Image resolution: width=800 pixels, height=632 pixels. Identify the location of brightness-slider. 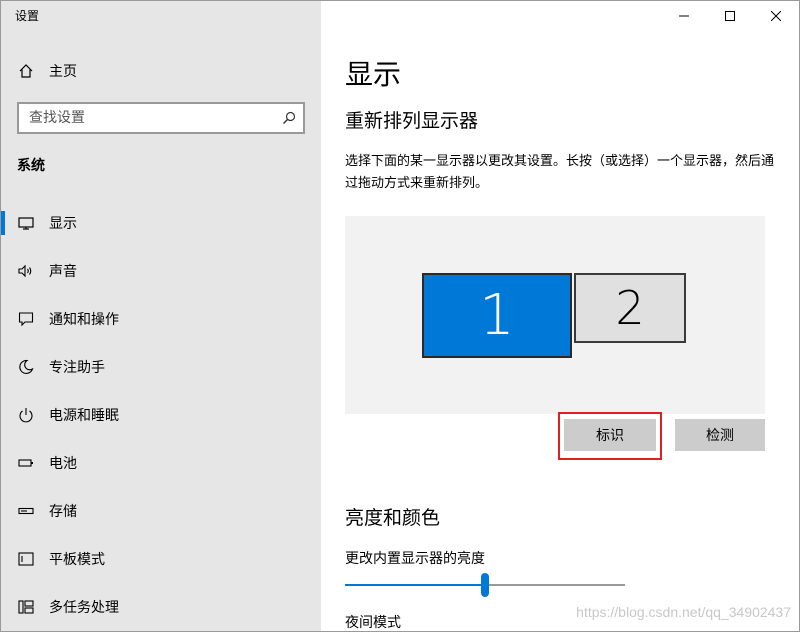
(485, 585).